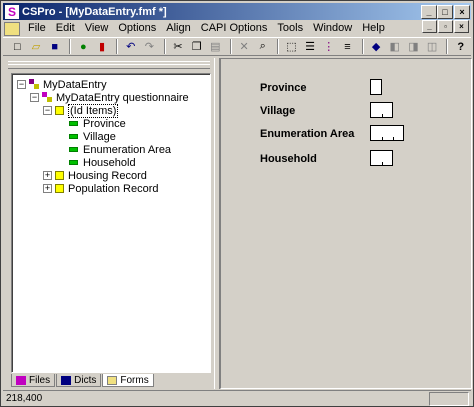 Image resolution: width=474 pixels, height=407 pixels. I want to click on cascade-icon: ◧, so click(394, 47).